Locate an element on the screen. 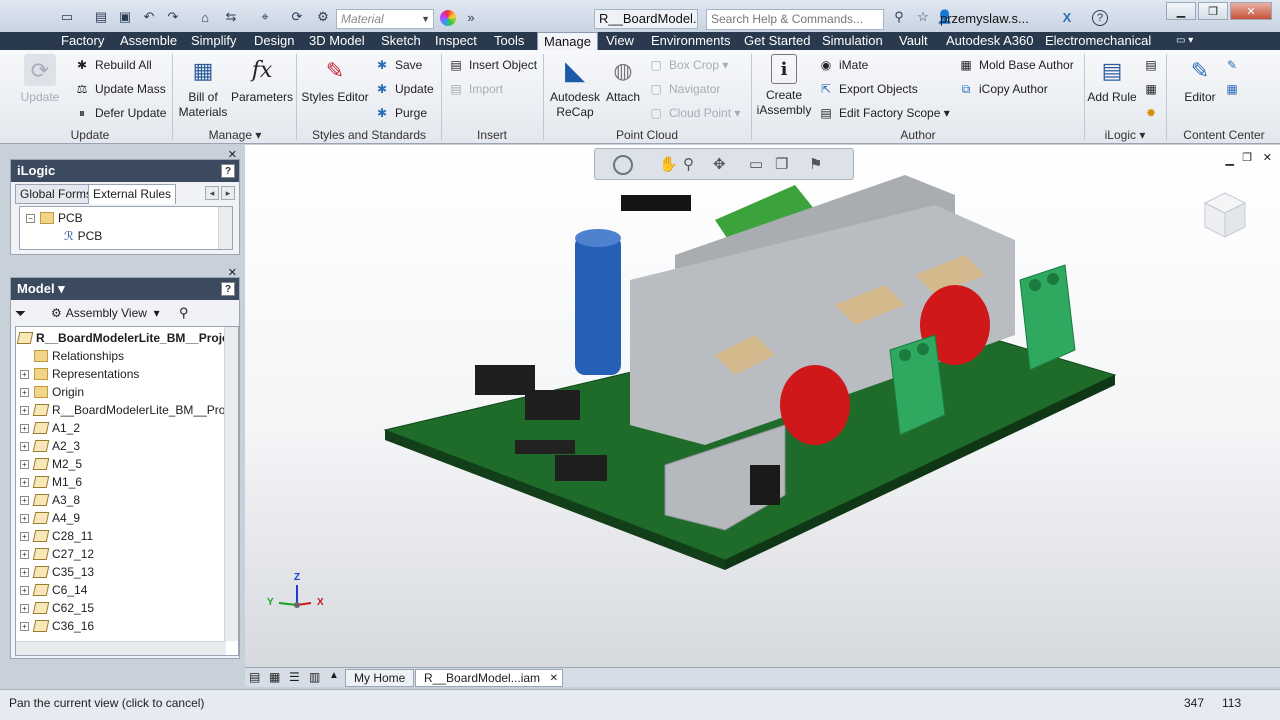 Image resolution: width=1280 pixels, height=720 pixels. tree-item: + C27_12 is located at coordinates (57, 554).